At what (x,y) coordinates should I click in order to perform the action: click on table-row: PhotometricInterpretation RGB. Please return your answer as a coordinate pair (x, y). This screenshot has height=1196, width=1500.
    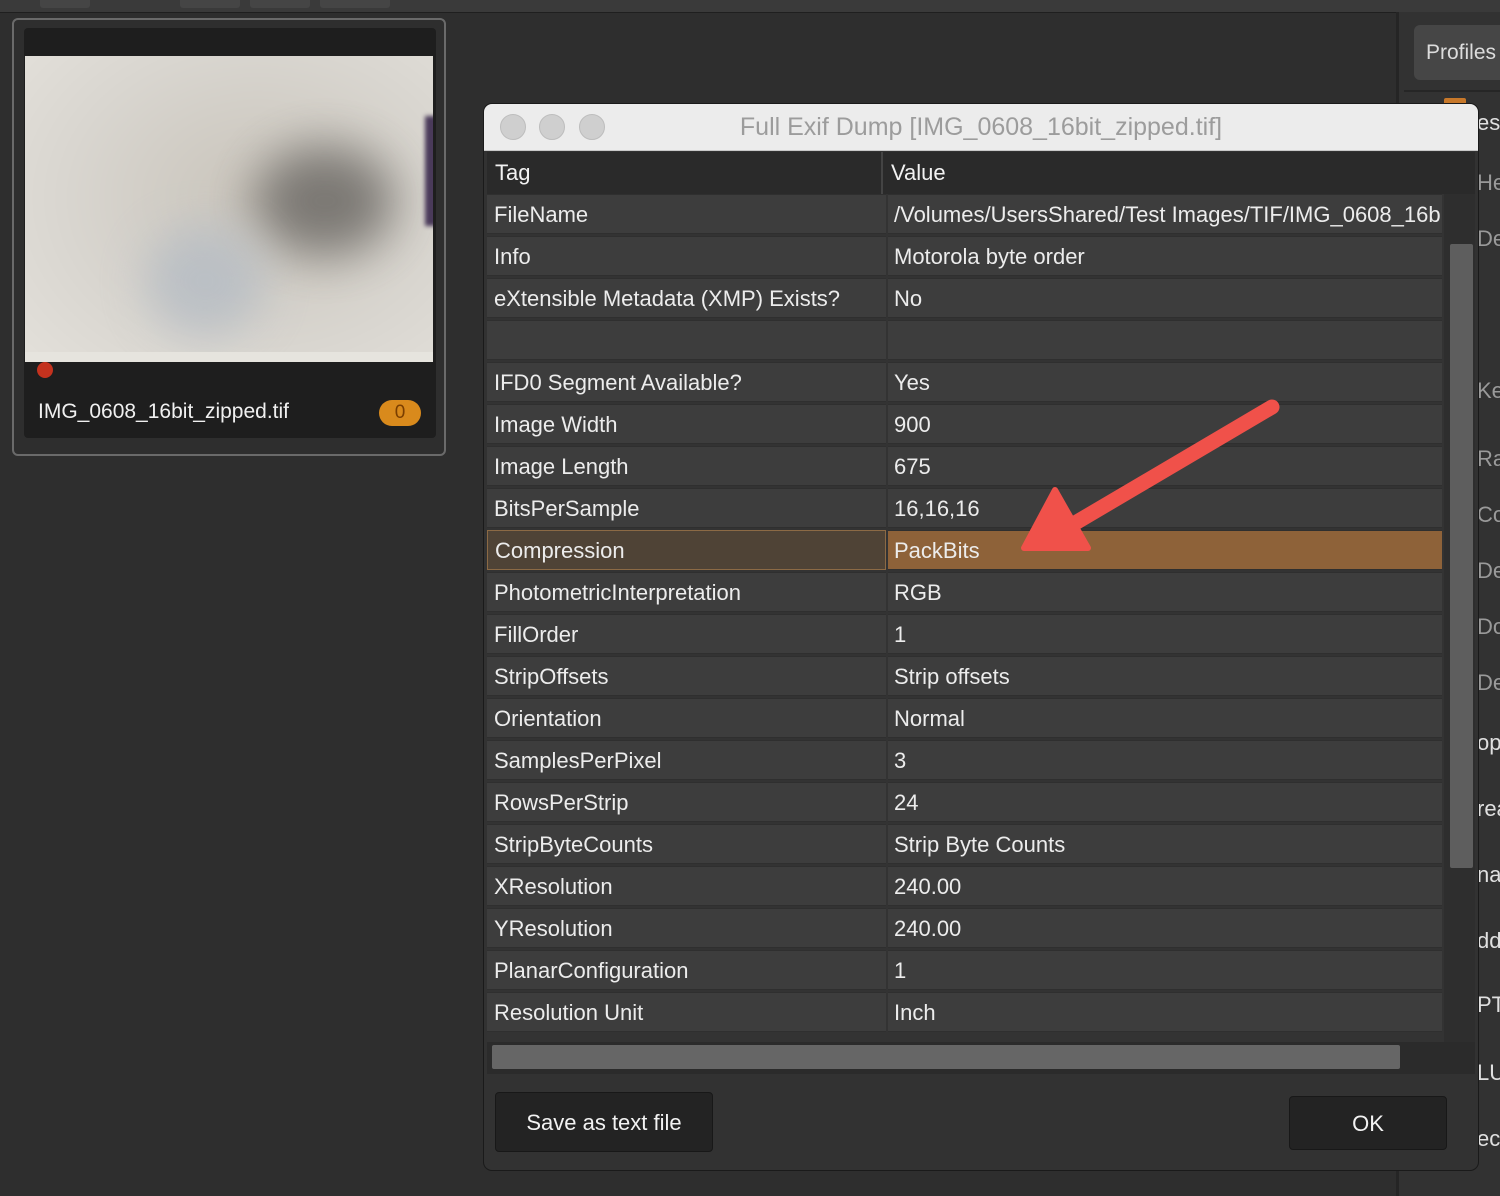
    Looking at the image, I should click on (964, 593).